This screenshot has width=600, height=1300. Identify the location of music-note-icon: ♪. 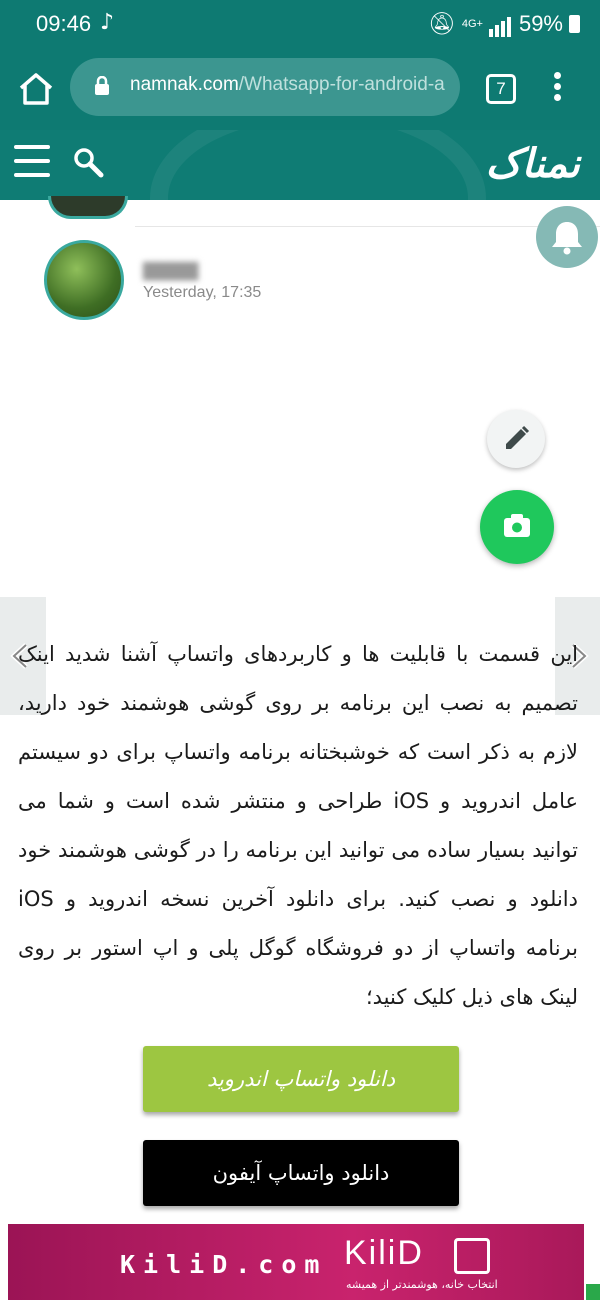
(107, 22).